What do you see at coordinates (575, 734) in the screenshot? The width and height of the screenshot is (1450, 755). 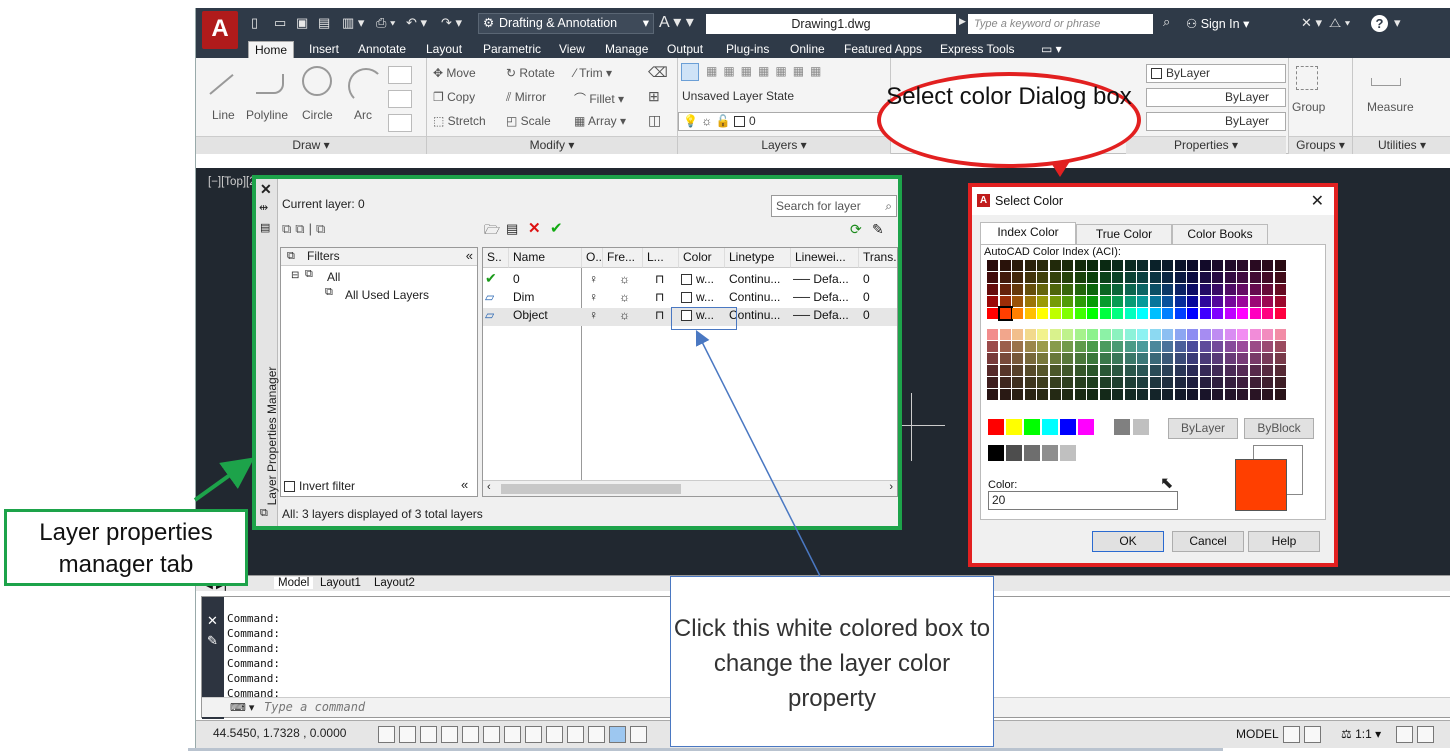 I see `lineweight-icon` at bounding box center [575, 734].